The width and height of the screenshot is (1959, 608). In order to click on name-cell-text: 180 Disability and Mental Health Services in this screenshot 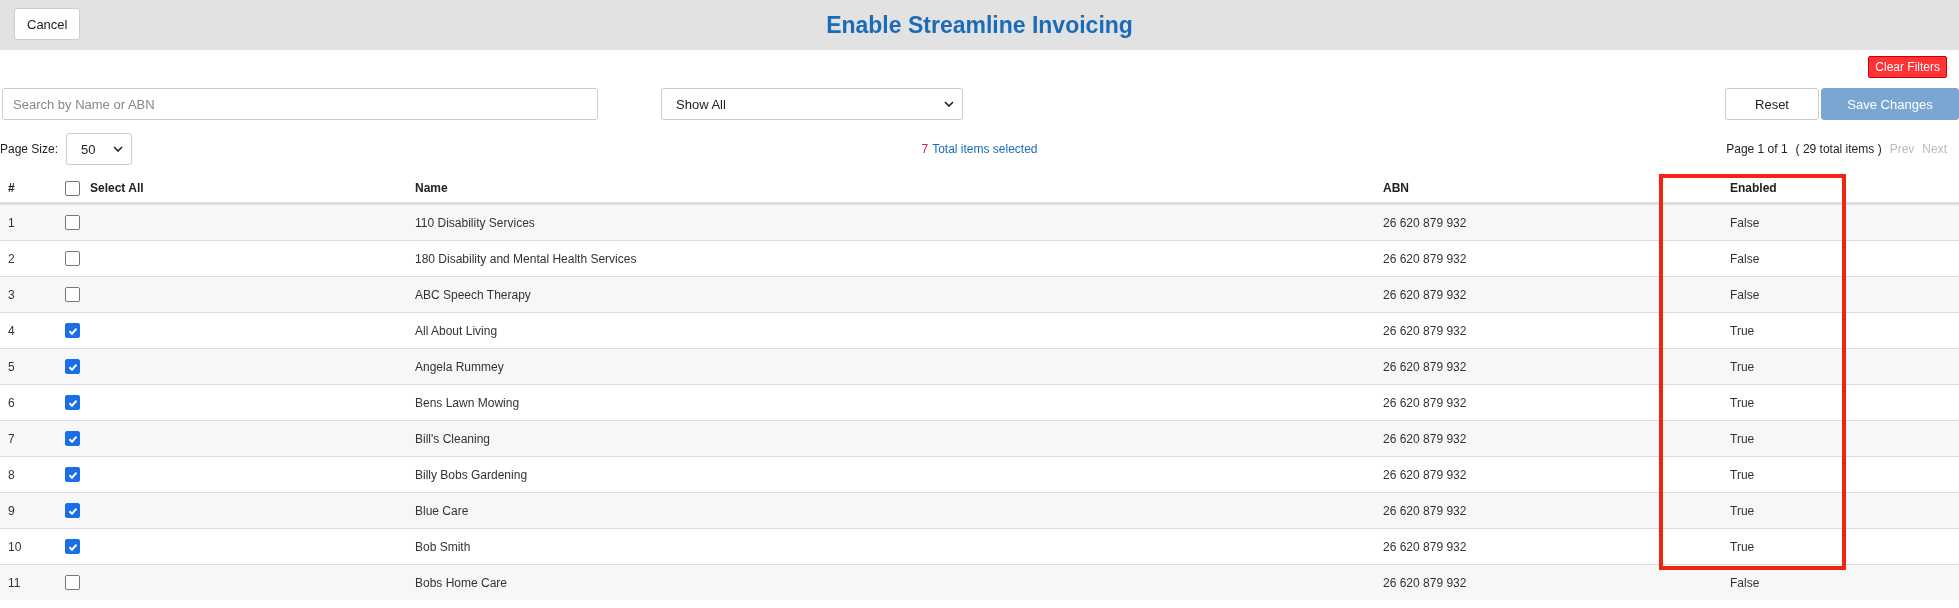, I will do `click(526, 258)`.